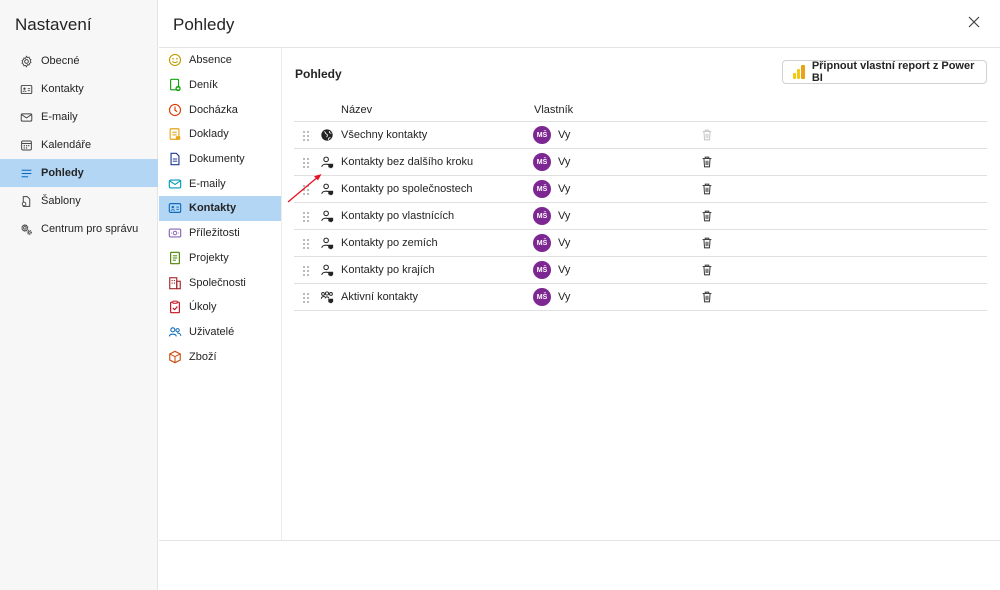 This screenshot has width=1000, height=590. What do you see at coordinates (175, 357) in the screenshot?
I see `box-icon` at bounding box center [175, 357].